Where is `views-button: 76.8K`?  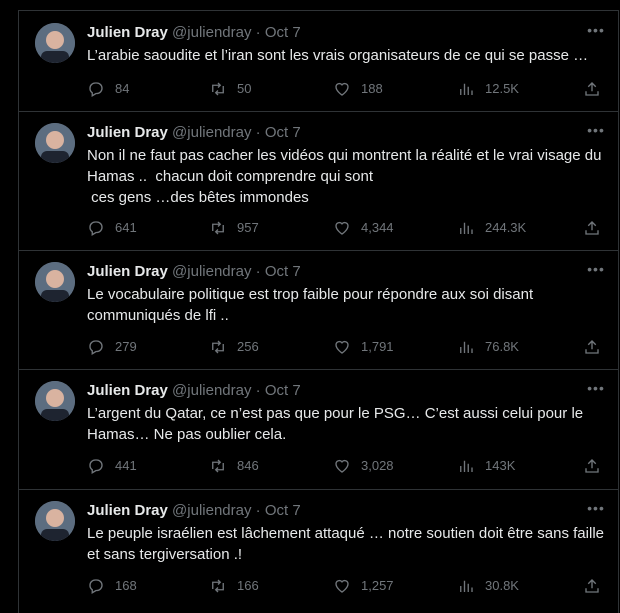 views-button: 76.8K is located at coordinates (488, 347).